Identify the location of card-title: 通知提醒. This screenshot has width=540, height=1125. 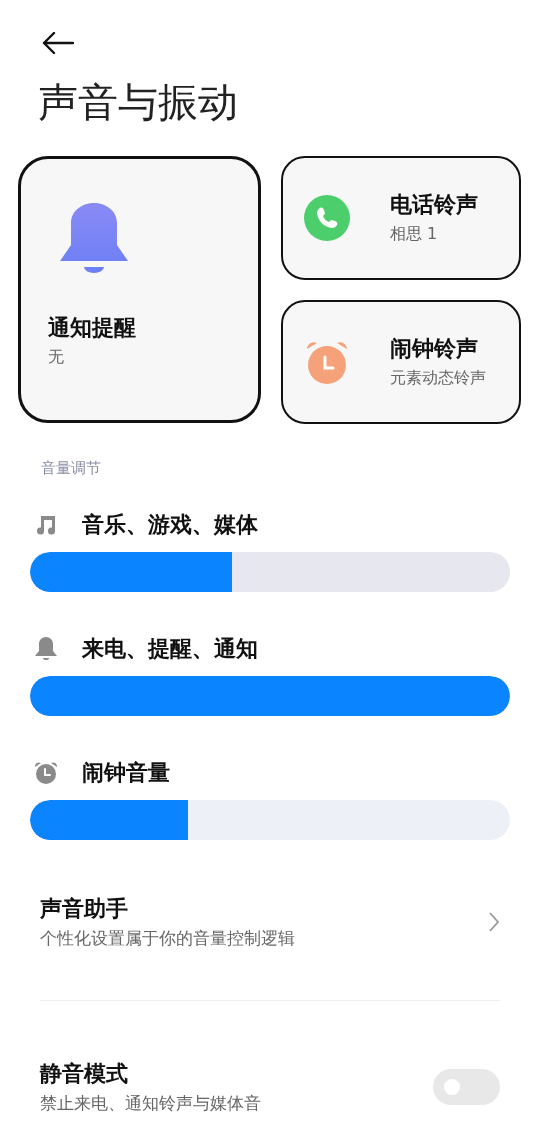
(92, 328).